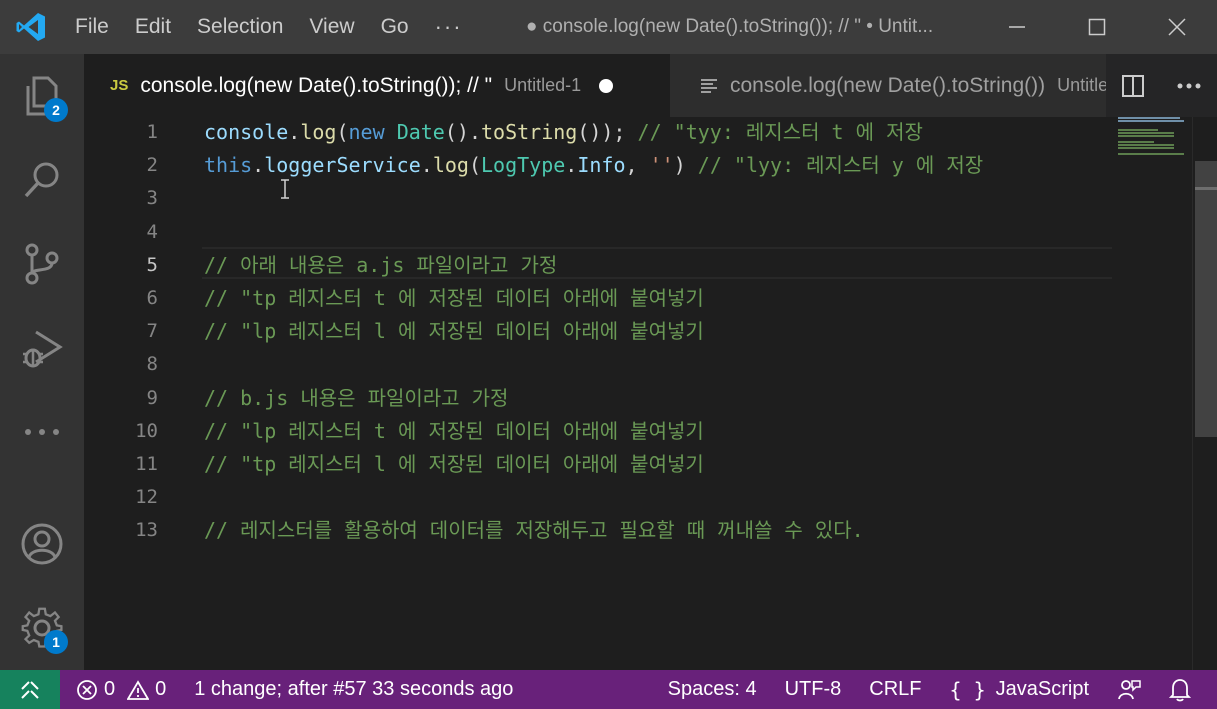 The width and height of the screenshot is (1217, 709). I want to click on manage-button: 1, so click(42, 628).